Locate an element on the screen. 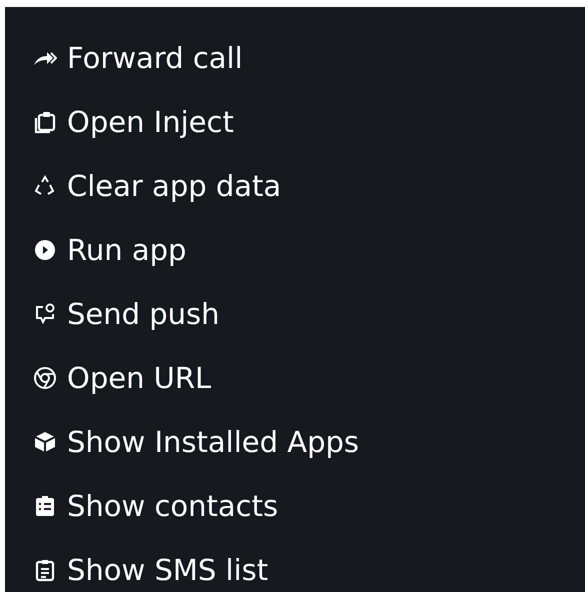 Image resolution: width=585 pixels, height=592 pixels. menu-item-label: Run app is located at coordinates (126, 250).